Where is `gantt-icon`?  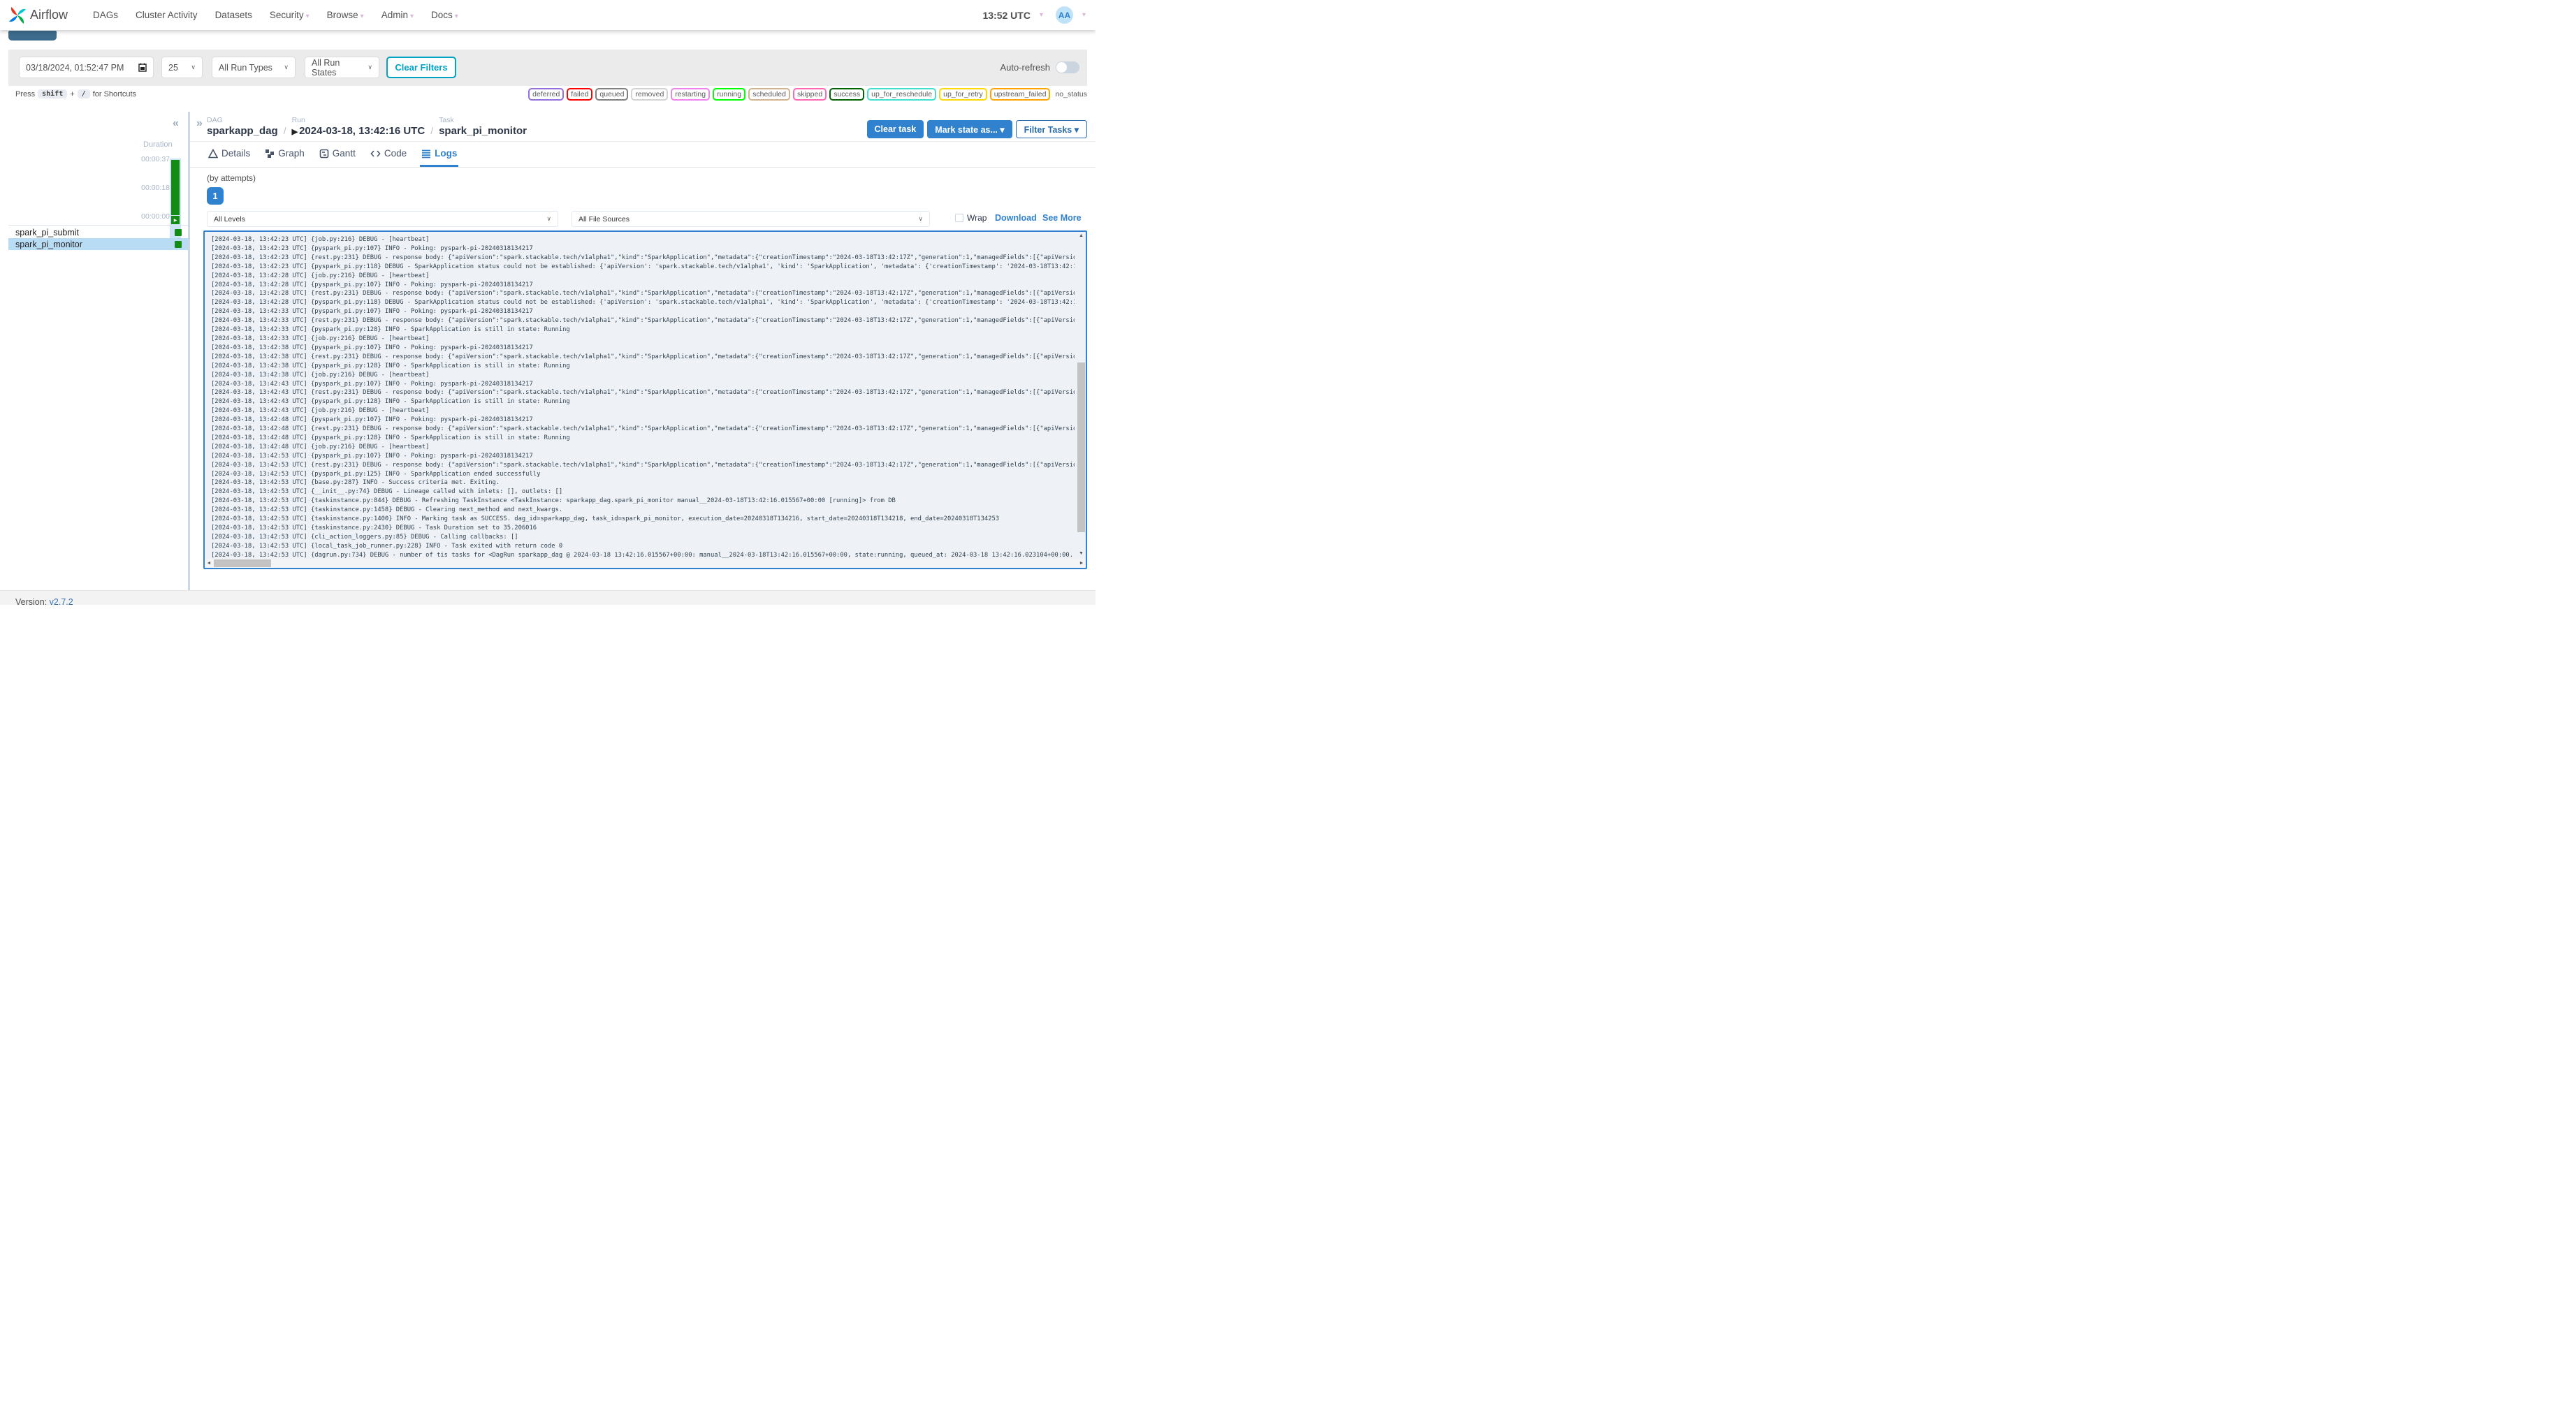 gantt-icon is located at coordinates (324, 153).